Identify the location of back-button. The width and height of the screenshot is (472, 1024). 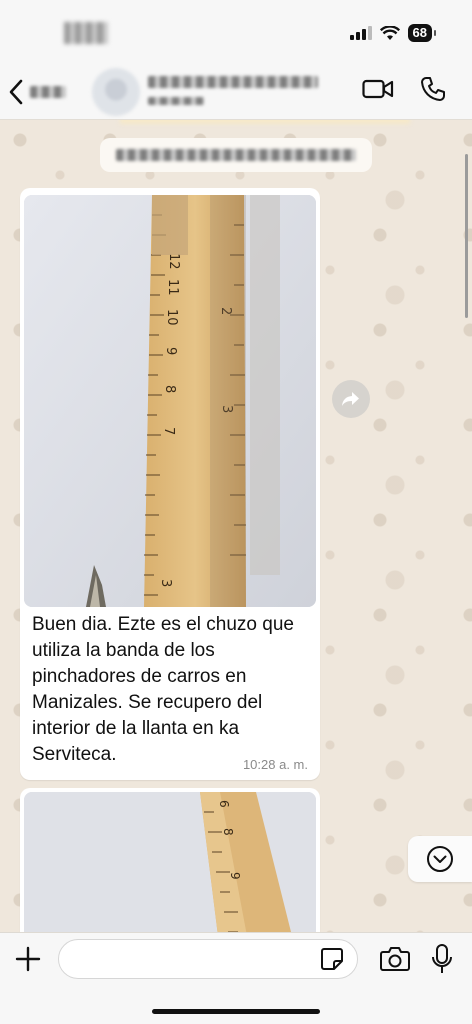
(42, 92).